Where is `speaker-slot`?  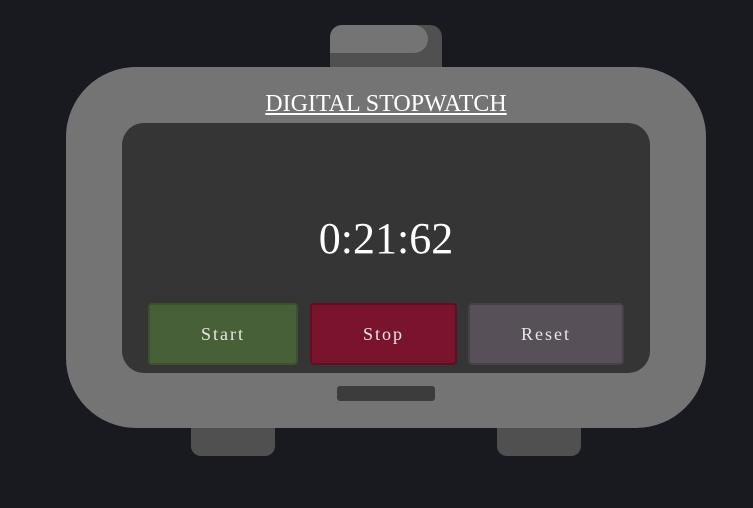
speaker-slot is located at coordinates (386, 393).